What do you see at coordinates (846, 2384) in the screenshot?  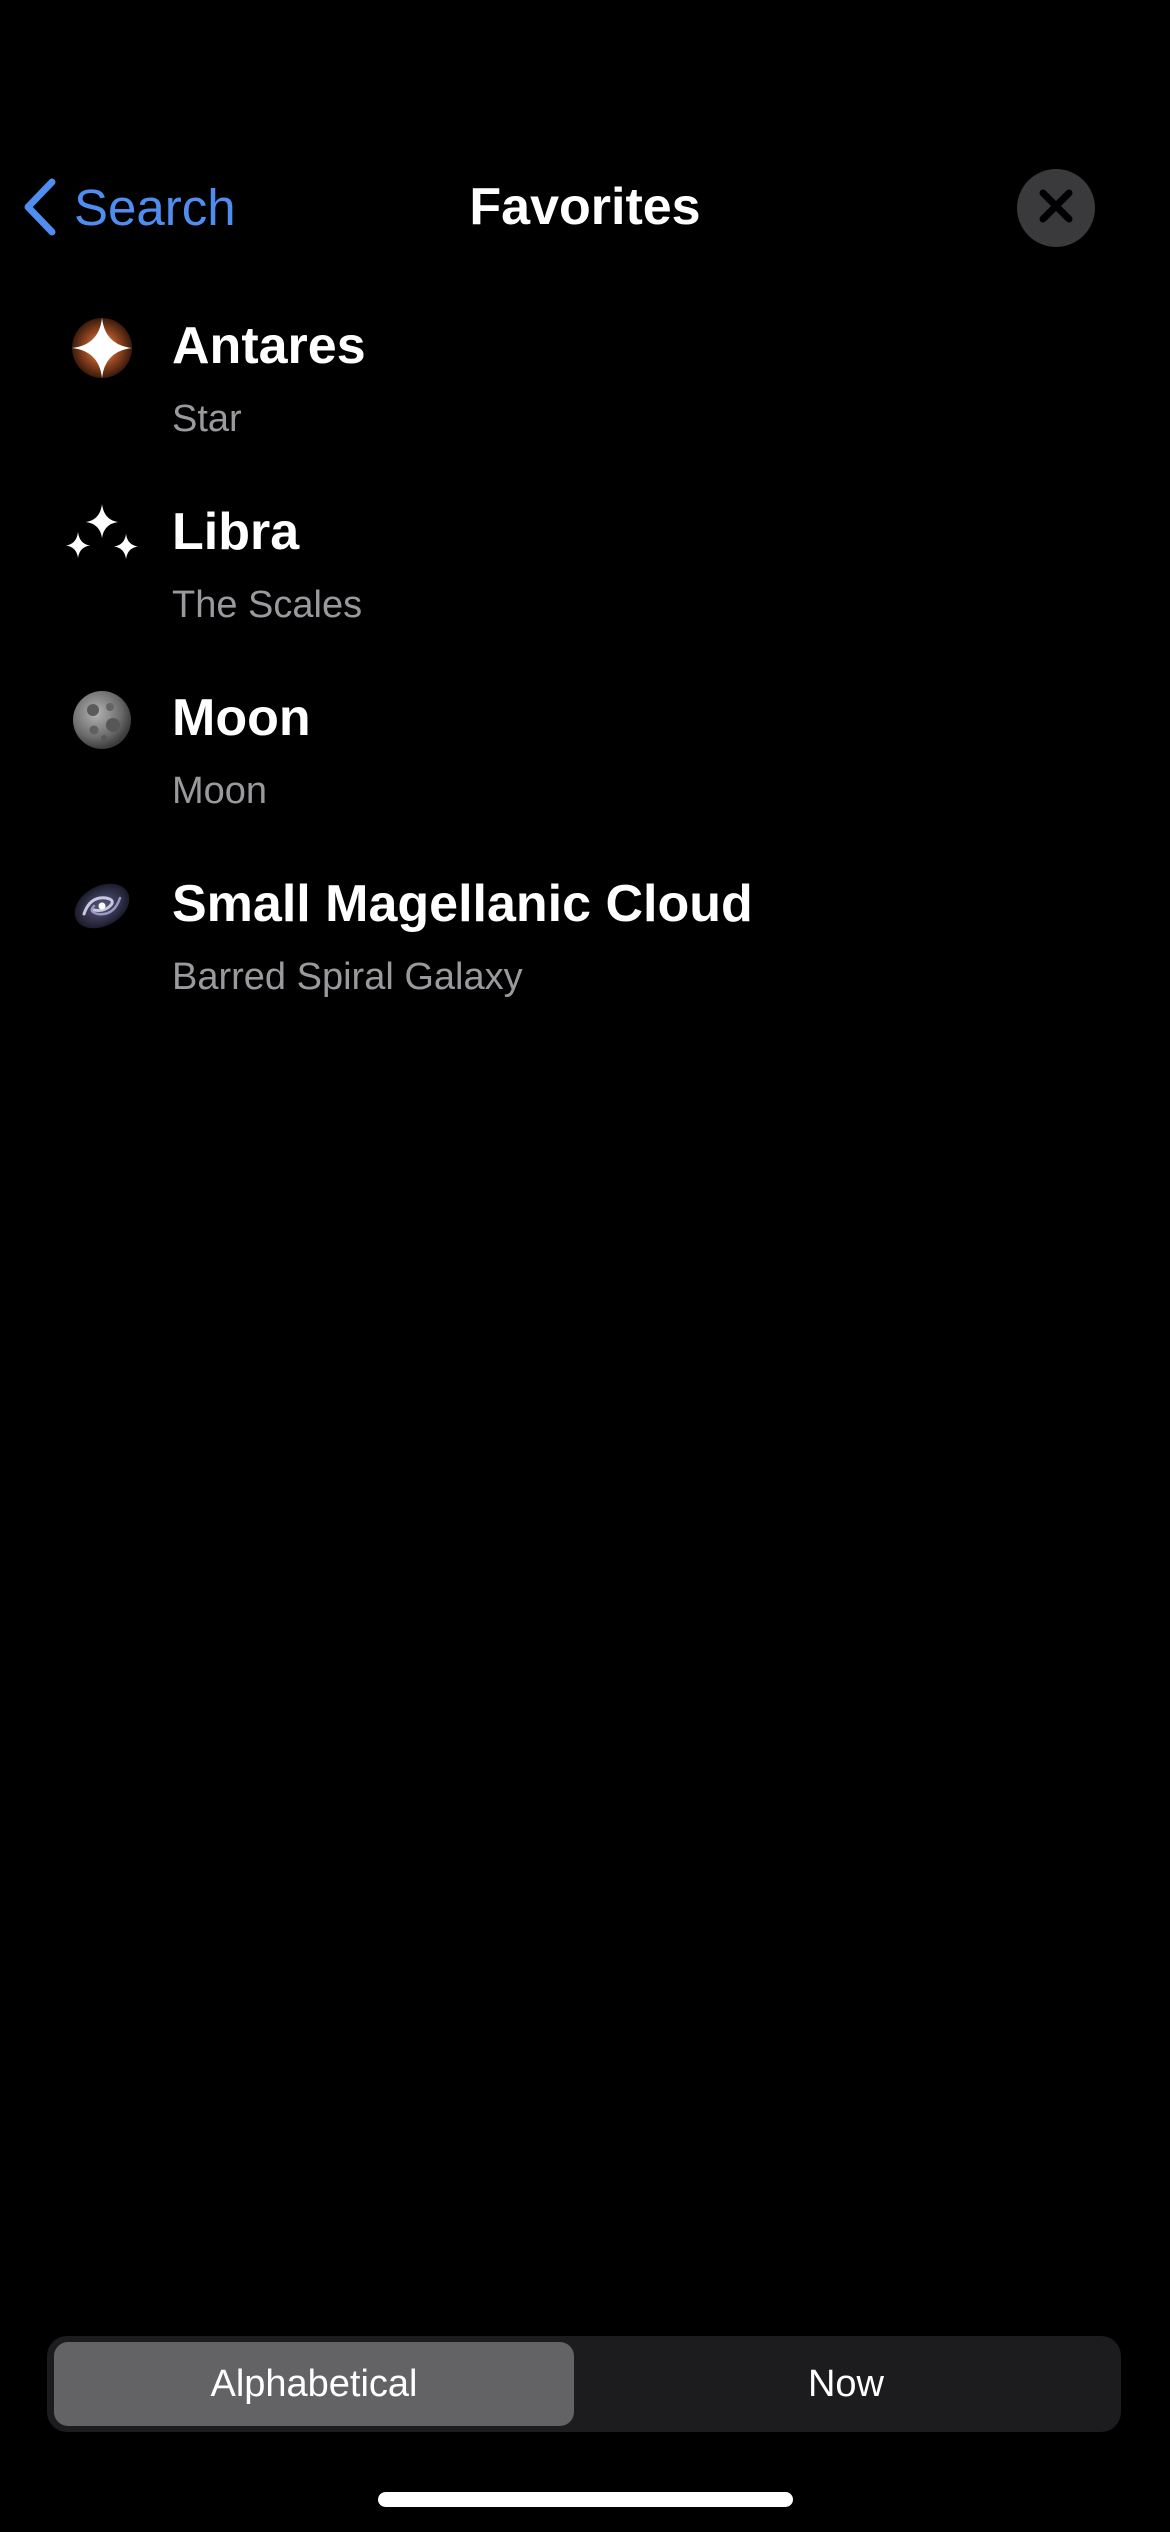 I see `segment-now: Now` at bounding box center [846, 2384].